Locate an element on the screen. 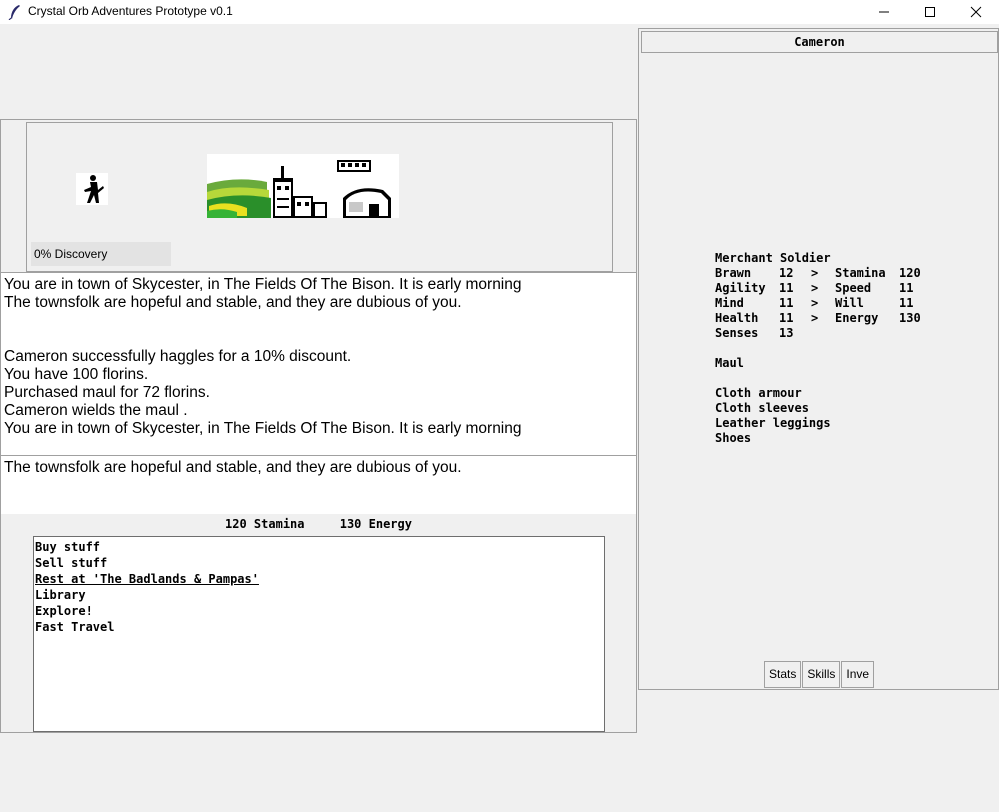 This screenshot has height=812, width=999. derived-label: Speed is located at coordinates (853, 288).